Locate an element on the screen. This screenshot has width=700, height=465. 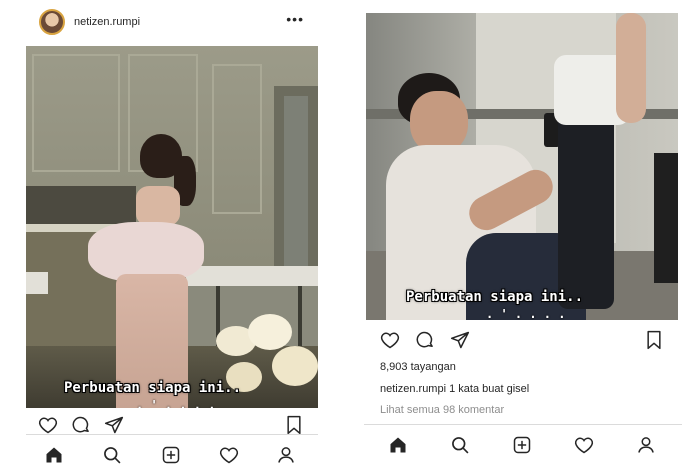
post-caption: netizen.rumpi 1 kata buat gisel is located at coordinates (454, 389).